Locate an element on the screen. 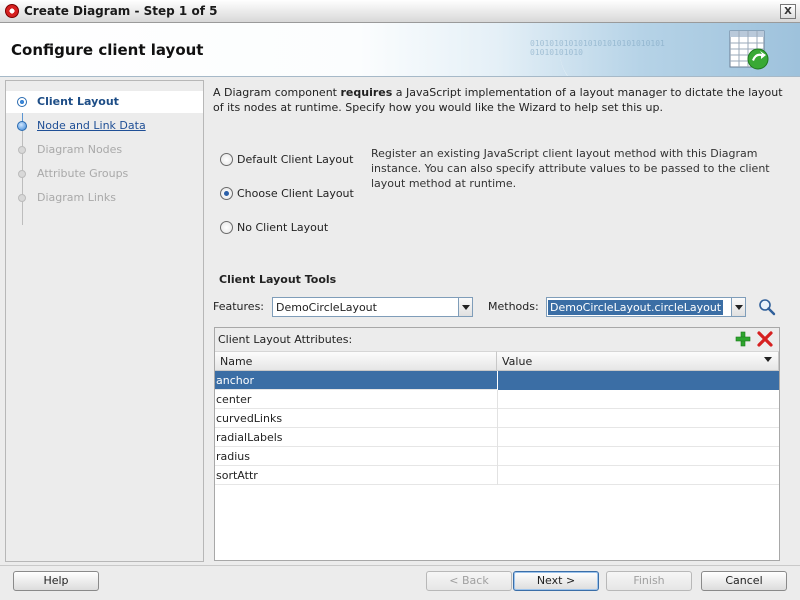  step-diagram-nodes: Diagram Nodes is located at coordinates (104, 150).